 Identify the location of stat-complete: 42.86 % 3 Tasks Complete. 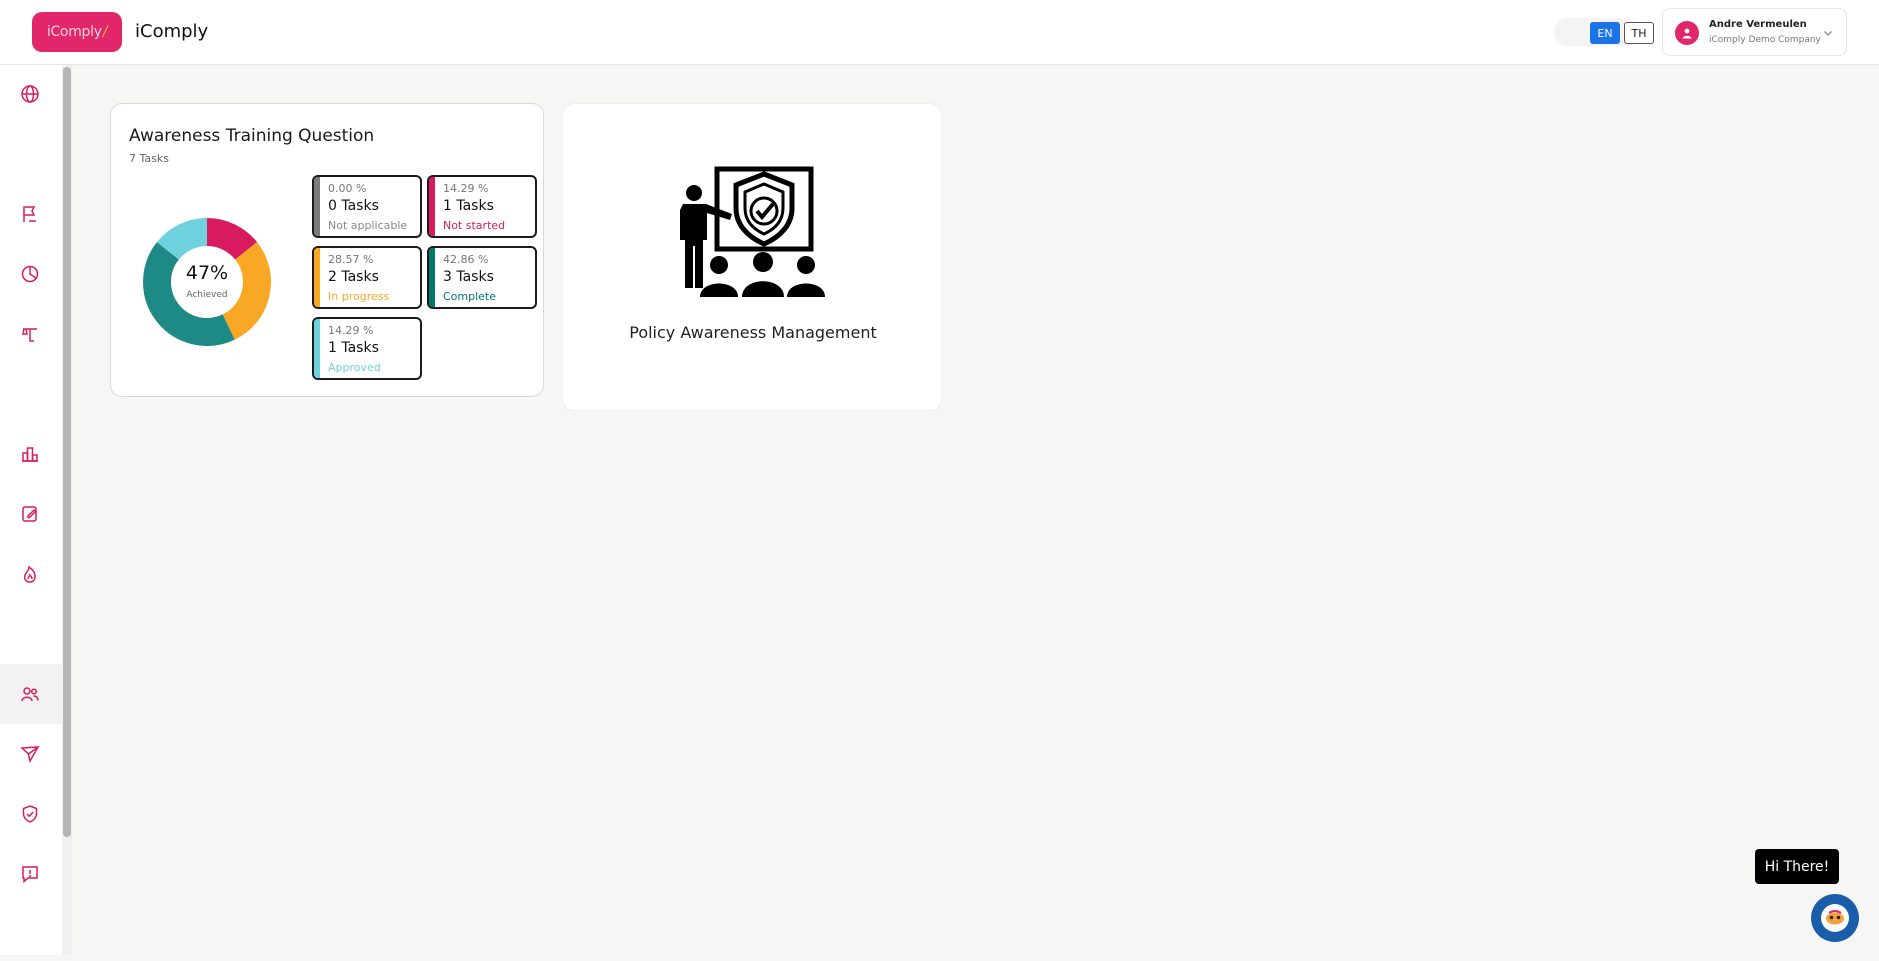
(482, 277).